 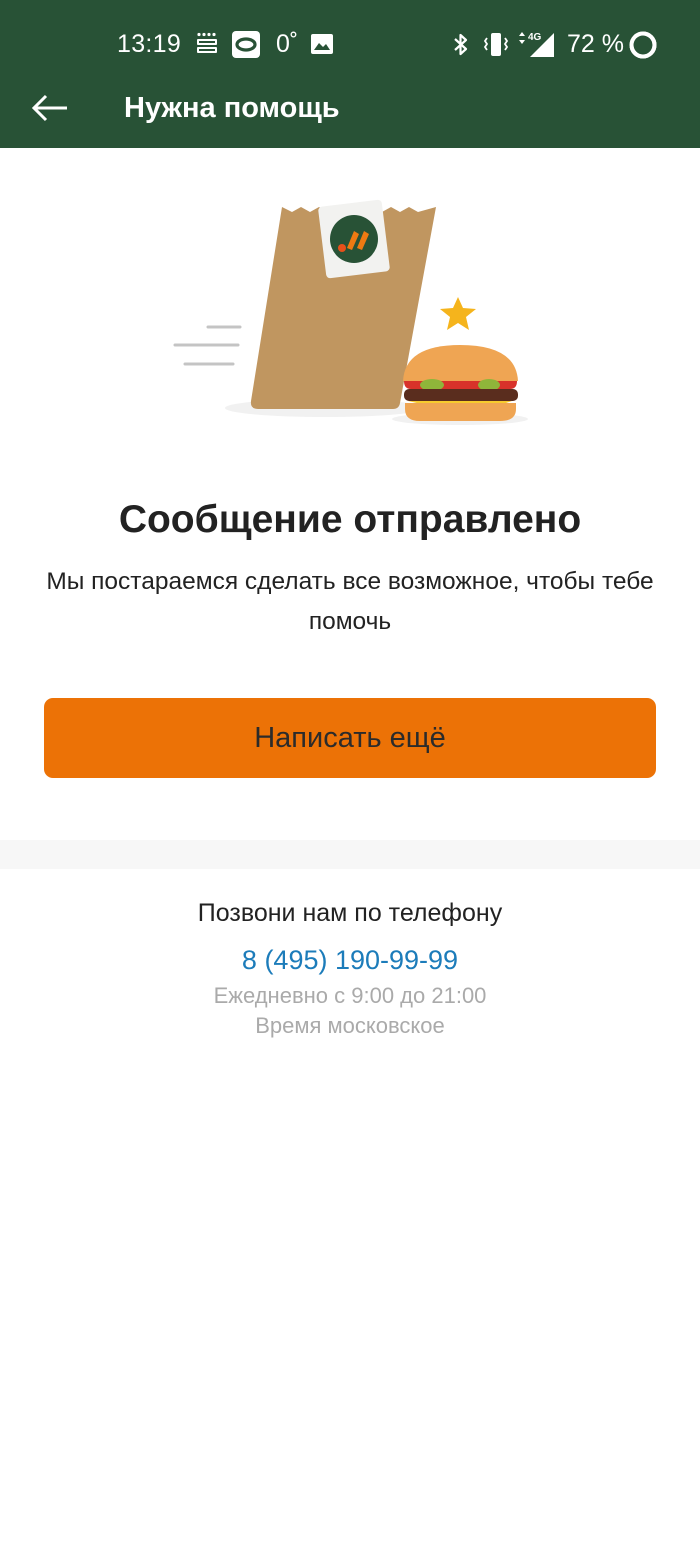 I want to click on phone-link: 8 (495) 190-99-99, so click(x=350, y=960).